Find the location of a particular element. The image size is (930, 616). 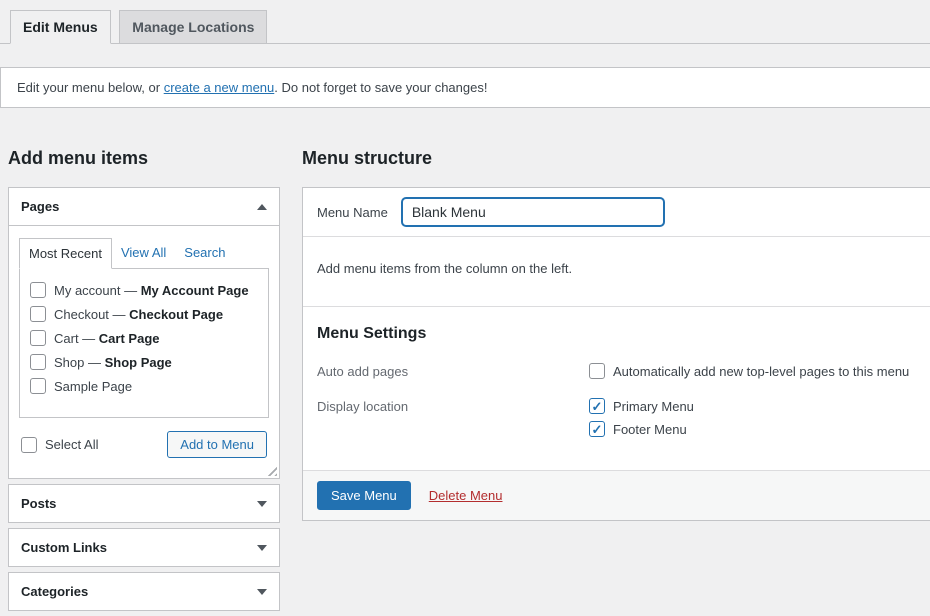

custom-links-panel-title: Custom Links is located at coordinates (64, 547).